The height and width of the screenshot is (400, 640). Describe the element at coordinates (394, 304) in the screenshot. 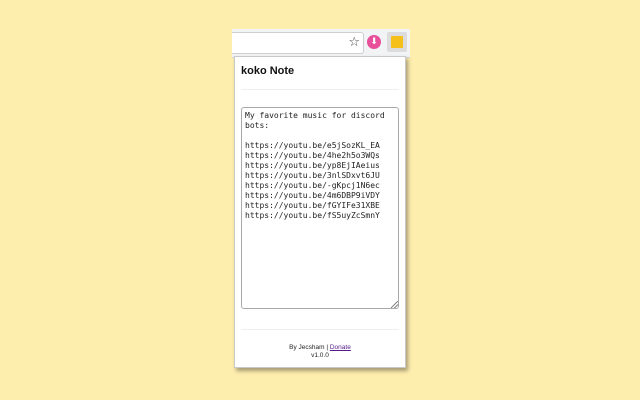

I see `resize-handle-icon` at that location.